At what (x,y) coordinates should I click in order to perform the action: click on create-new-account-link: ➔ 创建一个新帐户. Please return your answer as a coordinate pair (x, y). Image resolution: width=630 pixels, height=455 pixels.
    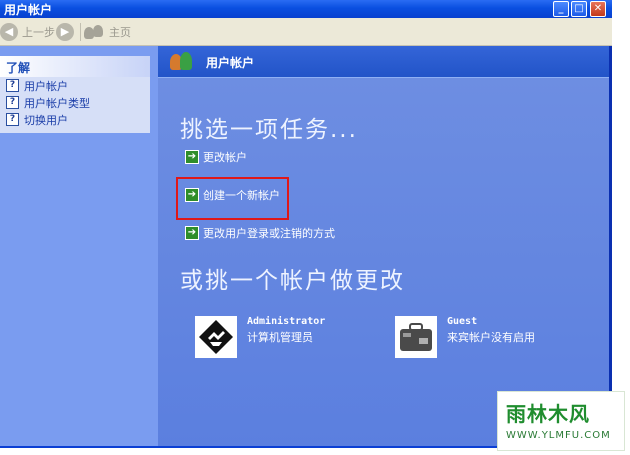
    Looking at the image, I should click on (232, 195).